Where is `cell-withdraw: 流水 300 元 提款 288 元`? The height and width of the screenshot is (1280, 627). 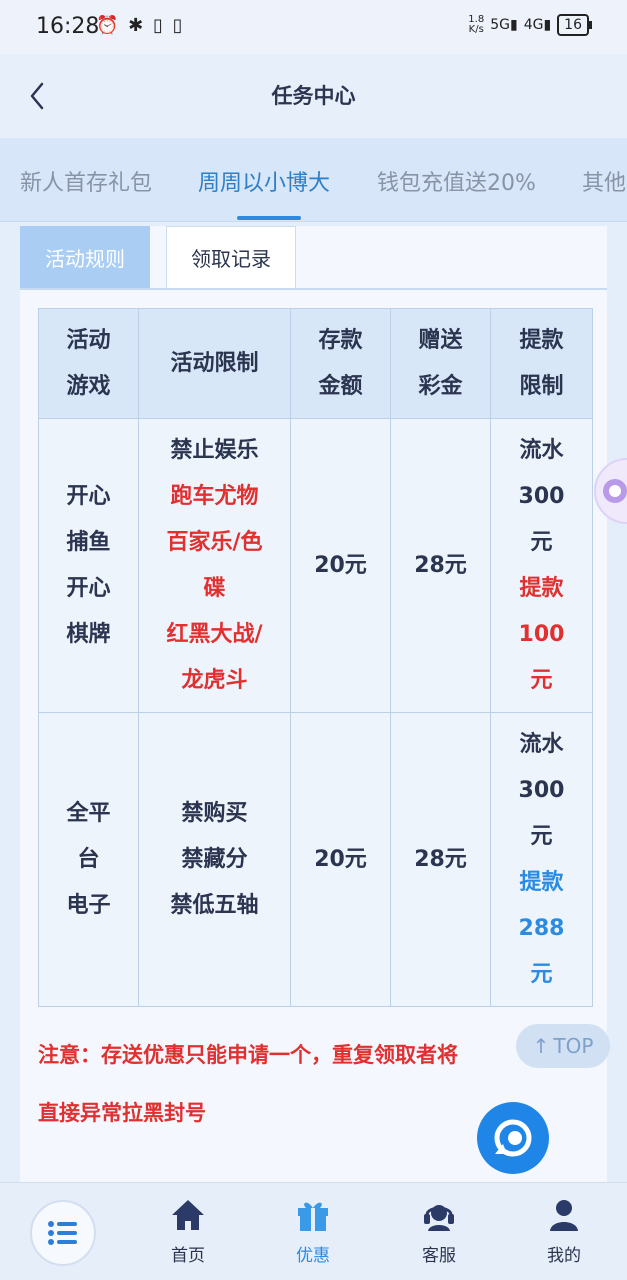
cell-withdraw: 流水 300 元 提款 288 元 is located at coordinates (541, 859).